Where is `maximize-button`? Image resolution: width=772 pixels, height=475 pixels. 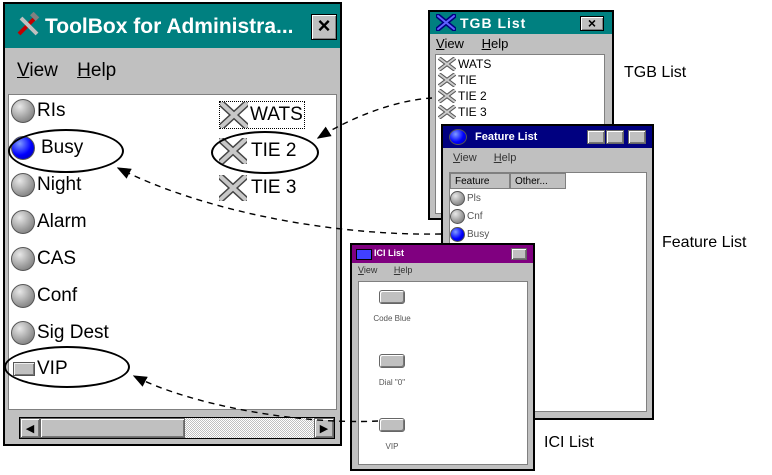
maximize-button is located at coordinates (615, 137).